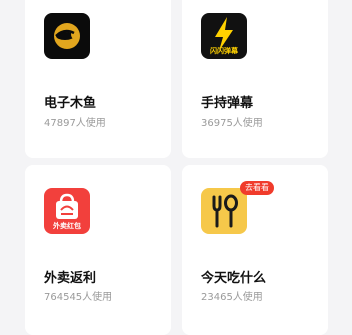  I want to click on lightning-icon: 闪闪弹幕, so click(224, 36).